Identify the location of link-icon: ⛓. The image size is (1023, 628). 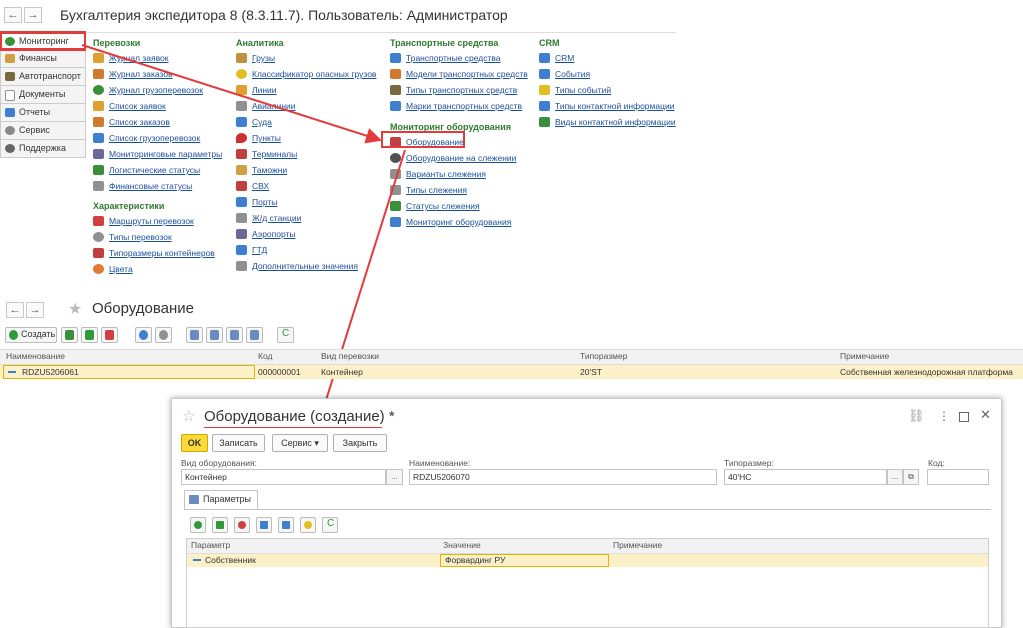
(916, 416).